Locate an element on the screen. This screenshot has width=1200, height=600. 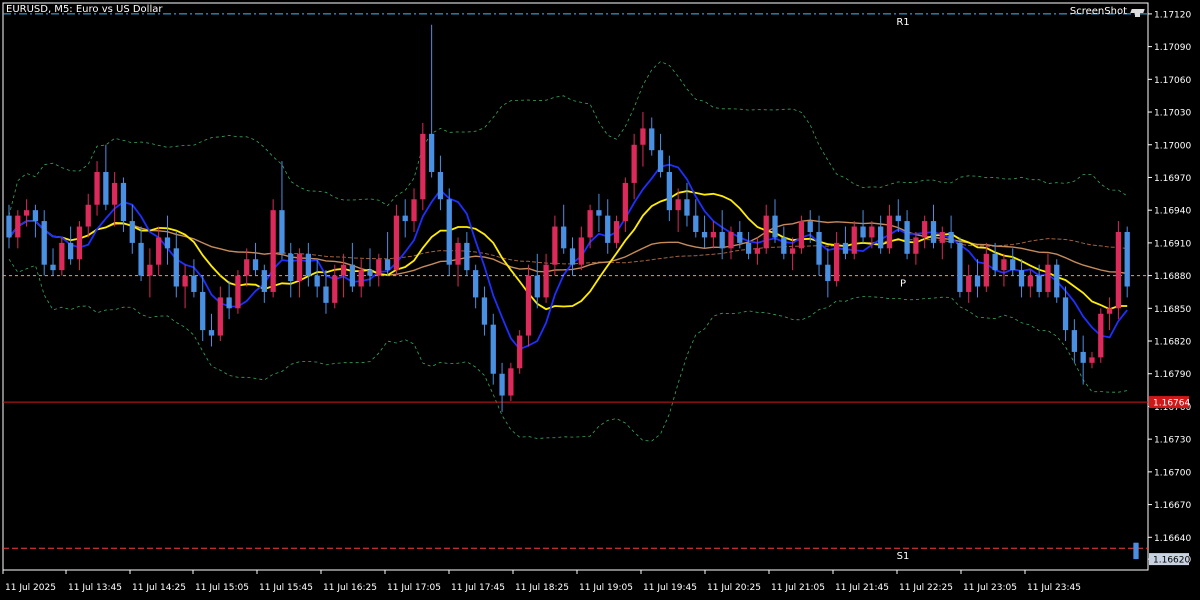
y-tick-label: 1.16640 is located at coordinates (1172, 539).